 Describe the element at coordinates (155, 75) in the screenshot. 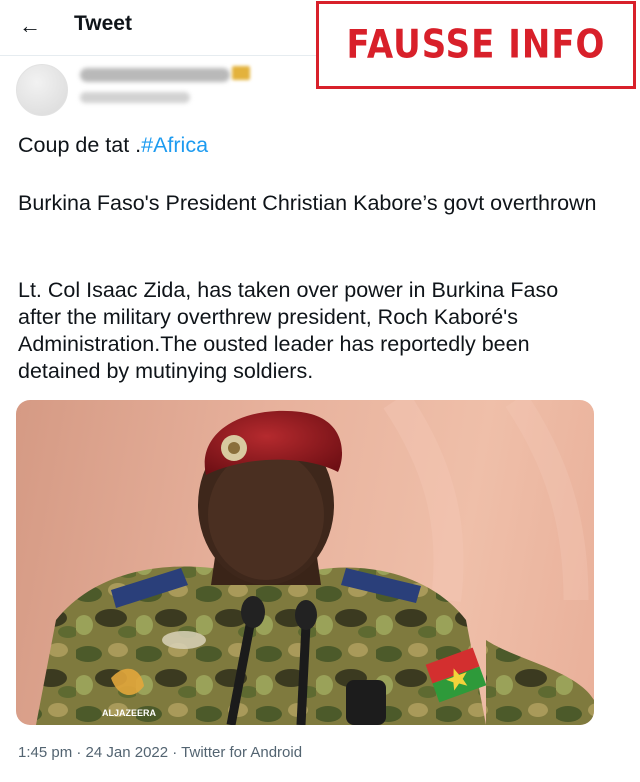

I see `display-name-blurred` at that location.